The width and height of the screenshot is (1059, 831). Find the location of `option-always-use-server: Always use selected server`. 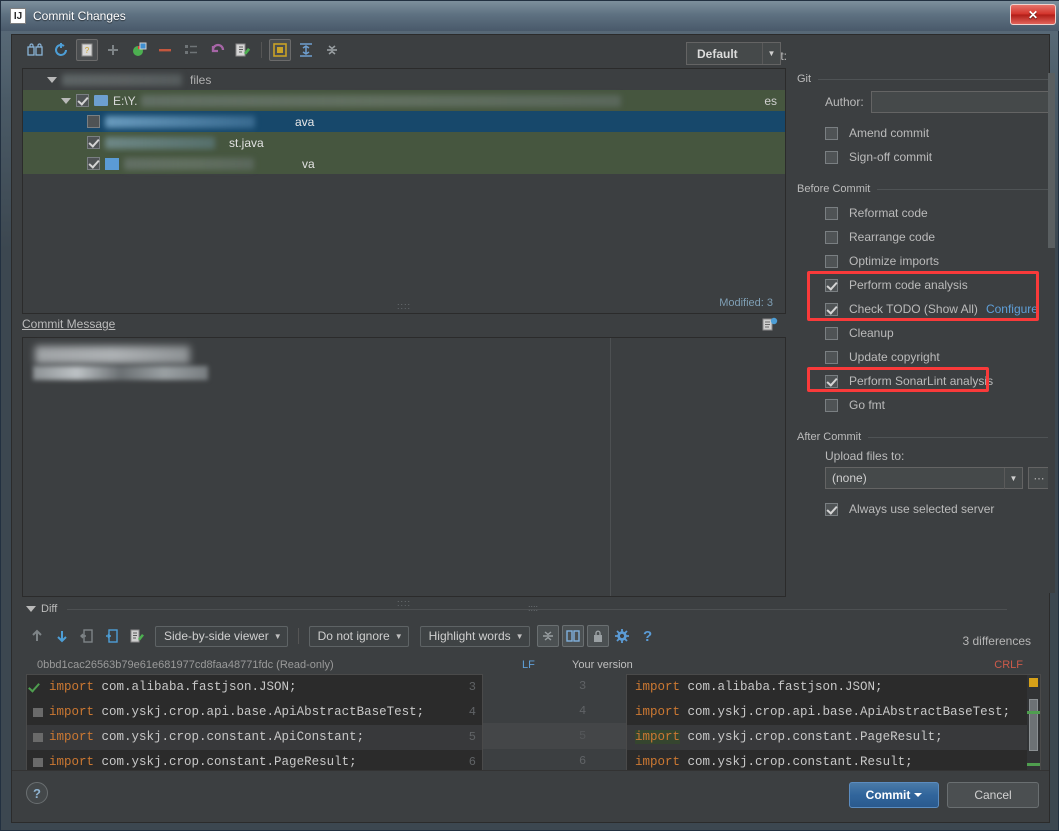

option-always-use-server: Always use selected server is located at coordinates (938, 509).